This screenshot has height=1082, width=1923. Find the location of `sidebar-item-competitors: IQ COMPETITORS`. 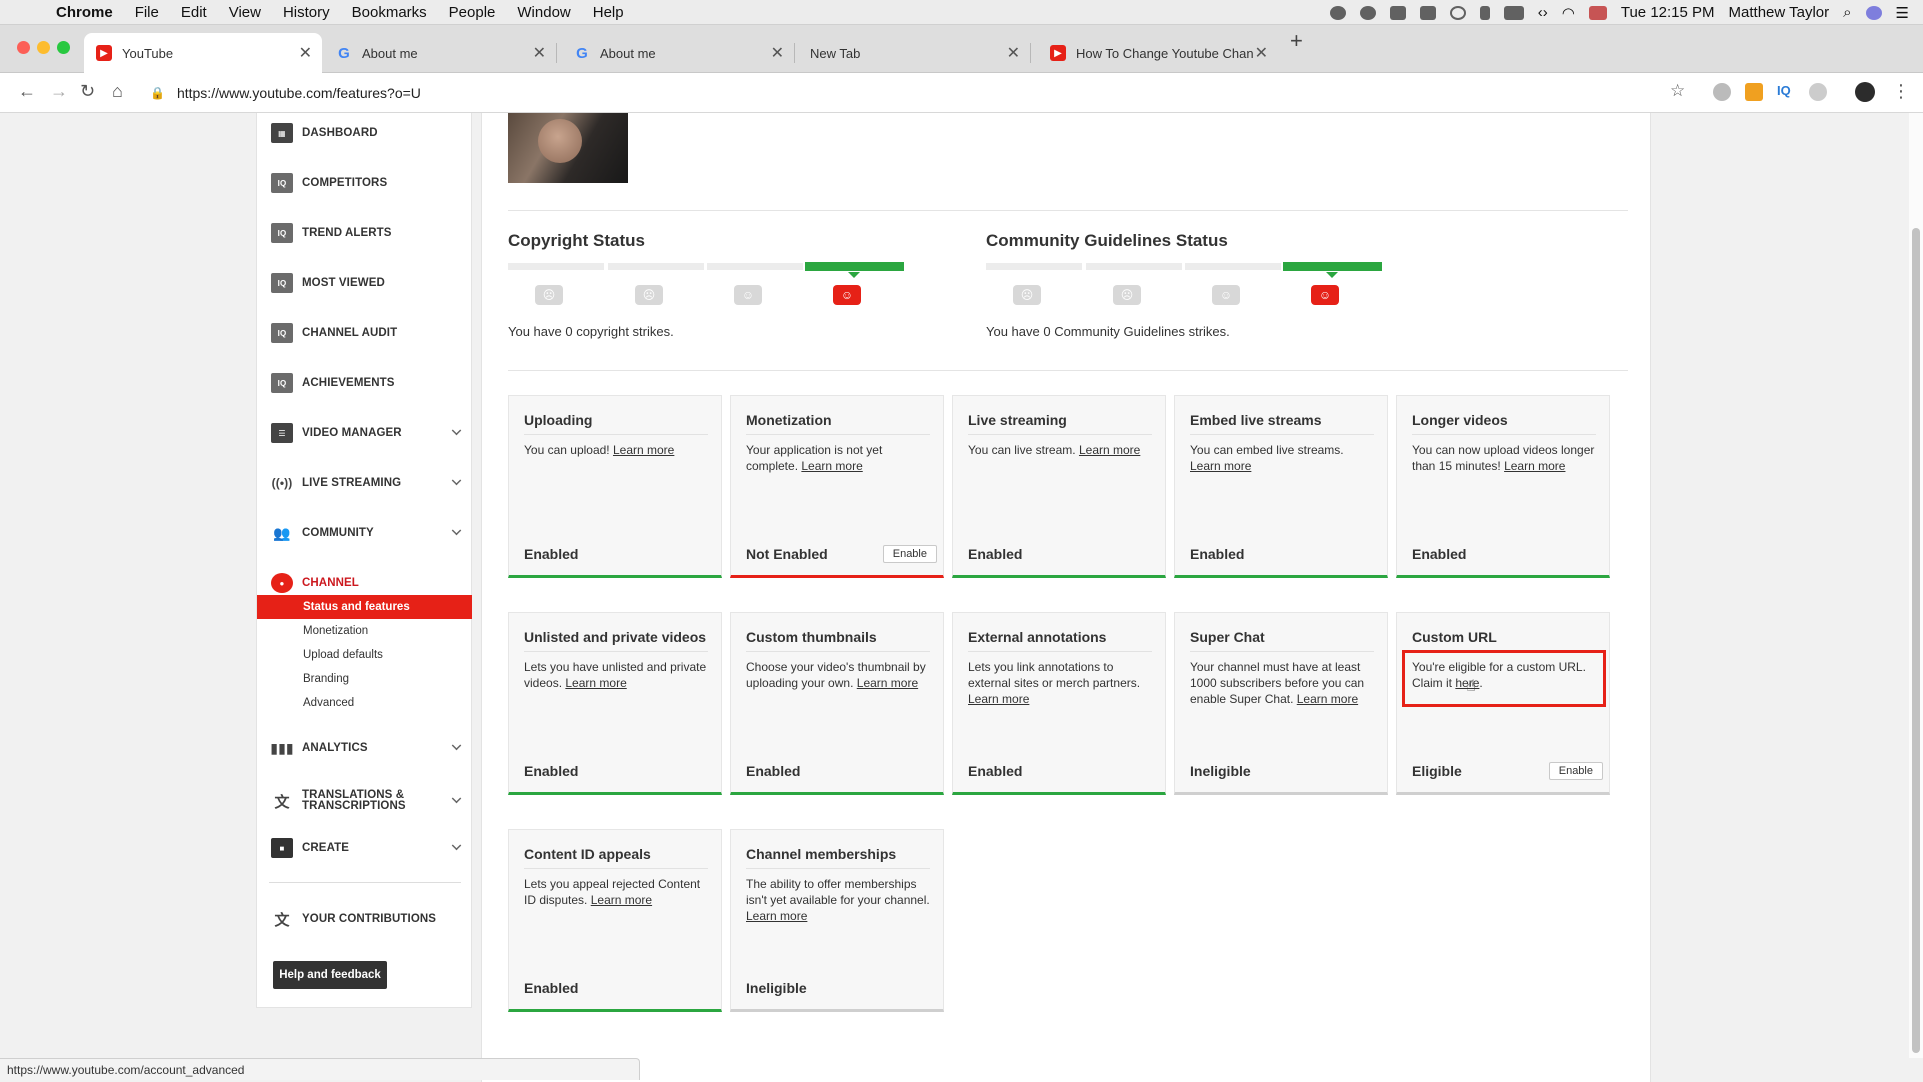

sidebar-item-competitors: IQ COMPETITORS is located at coordinates (366, 183).